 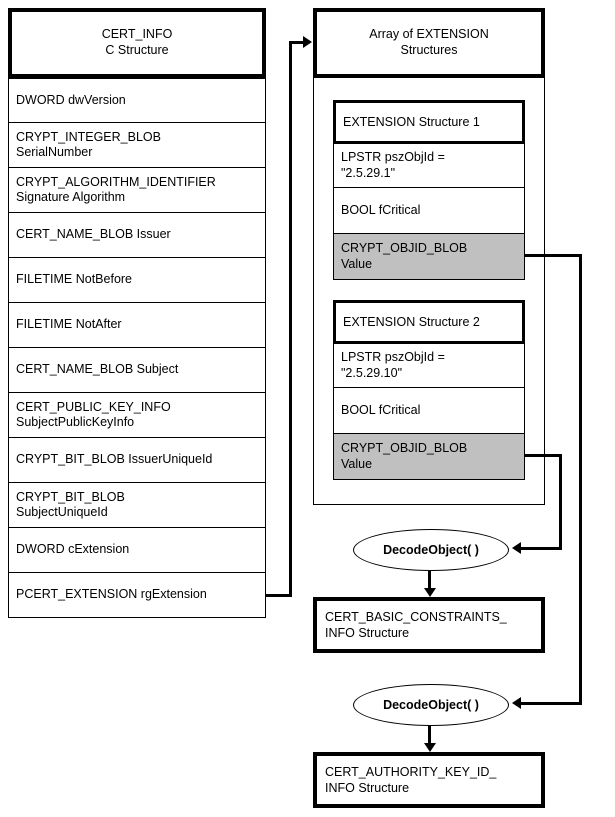 I want to click on field-label-notafter: FILETIME NotAfter, so click(x=69, y=324).